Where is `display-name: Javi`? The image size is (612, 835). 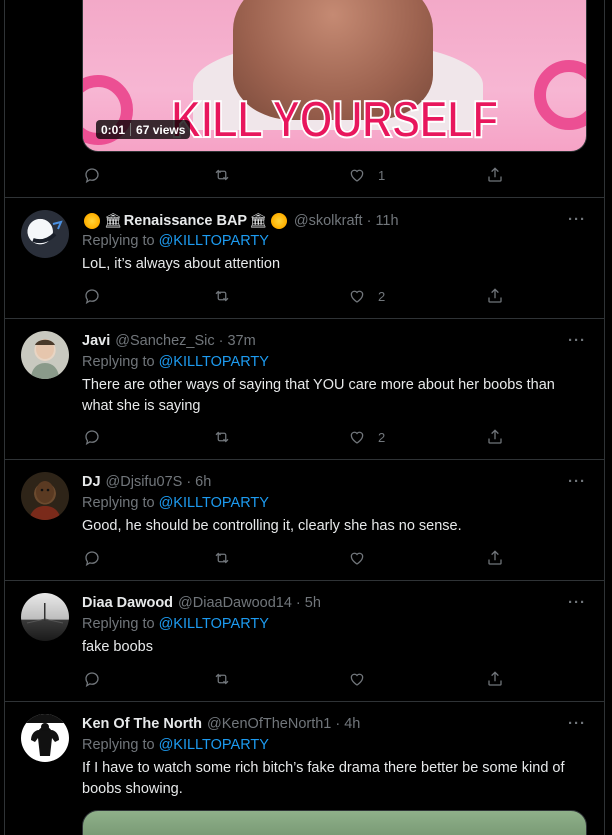 display-name: Javi is located at coordinates (96, 341).